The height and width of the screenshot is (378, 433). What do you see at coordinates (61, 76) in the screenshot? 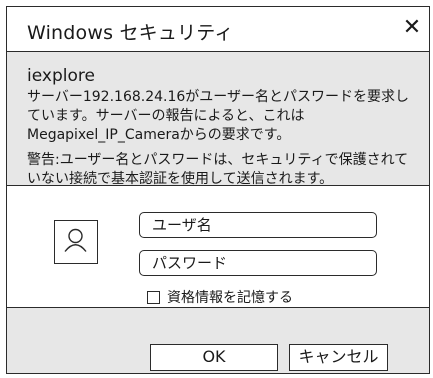
I see `app-name: iexplore` at bounding box center [61, 76].